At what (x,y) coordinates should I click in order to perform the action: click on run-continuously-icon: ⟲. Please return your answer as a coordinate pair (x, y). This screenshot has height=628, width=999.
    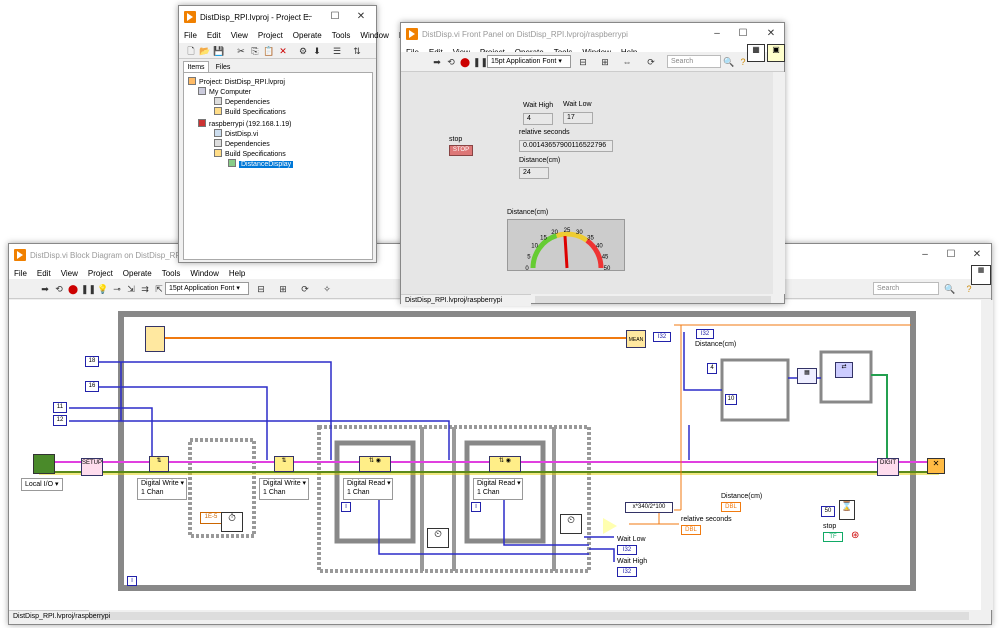
    Looking at the image, I should click on (59, 289).